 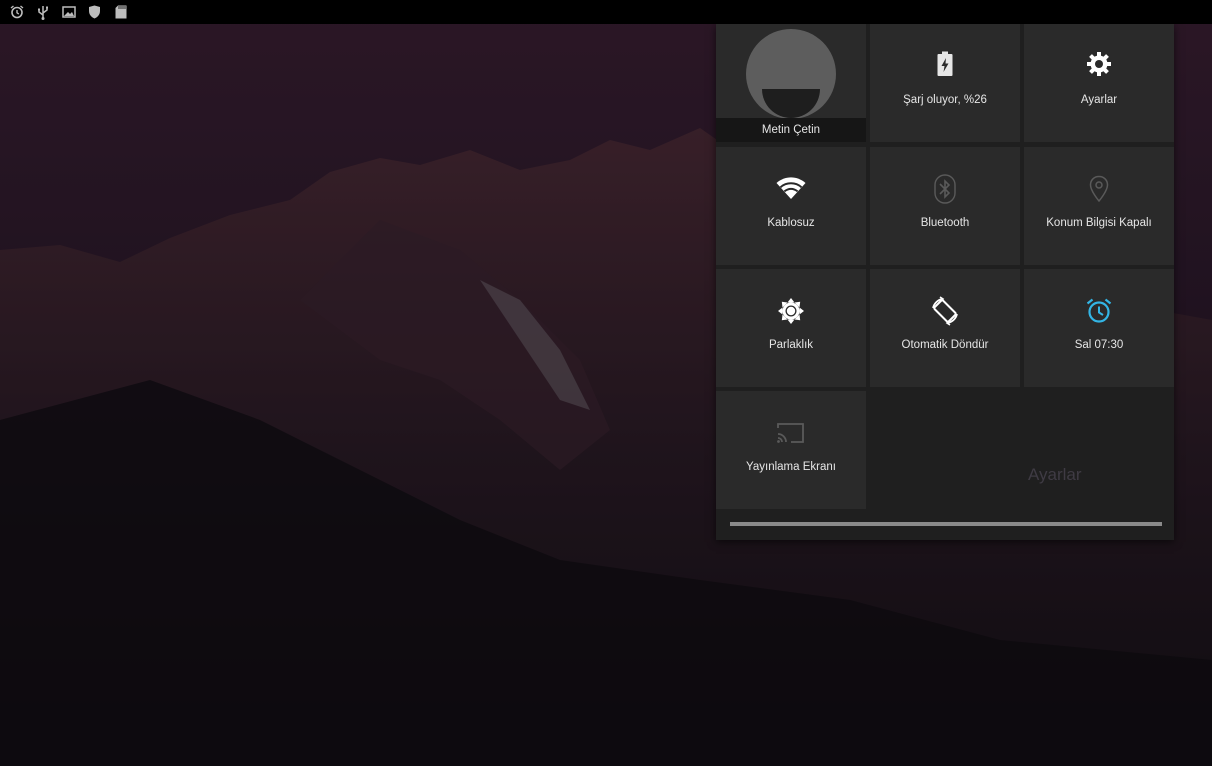 I want to click on bluetooth-label: Bluetooth, so click(x=945, y=223).